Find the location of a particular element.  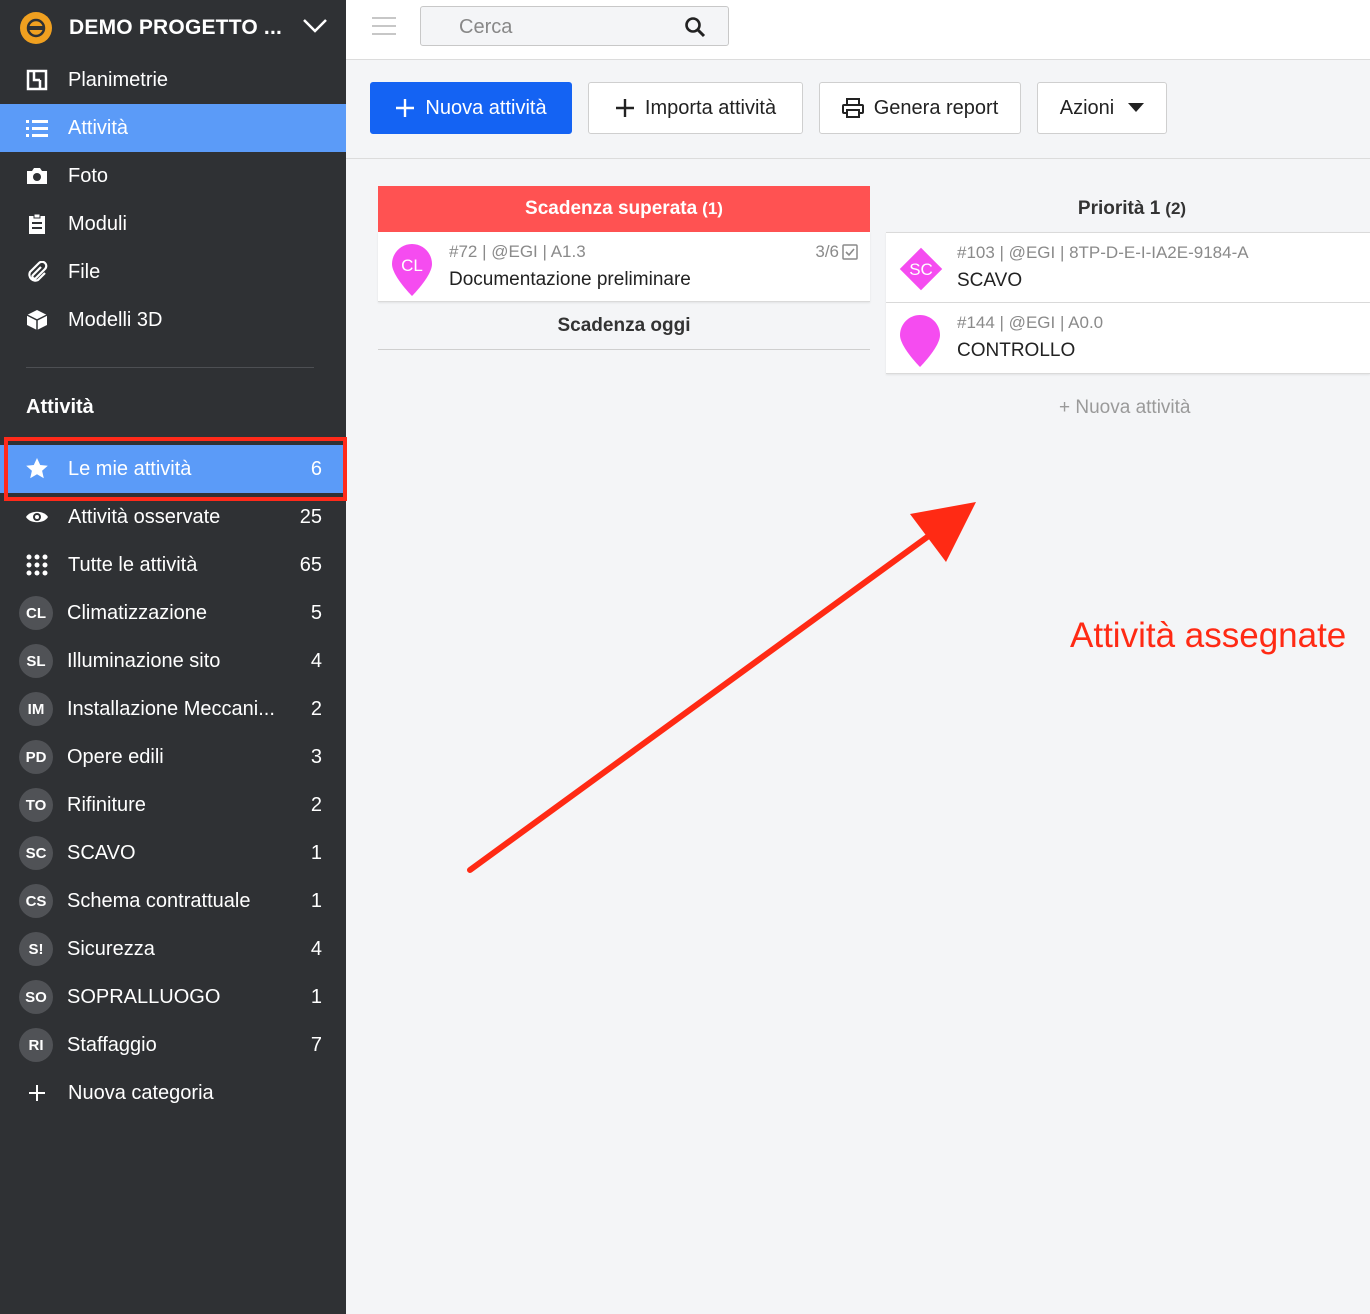

annotation-text: Attività assegnate is located at coordinates (1208, 635).